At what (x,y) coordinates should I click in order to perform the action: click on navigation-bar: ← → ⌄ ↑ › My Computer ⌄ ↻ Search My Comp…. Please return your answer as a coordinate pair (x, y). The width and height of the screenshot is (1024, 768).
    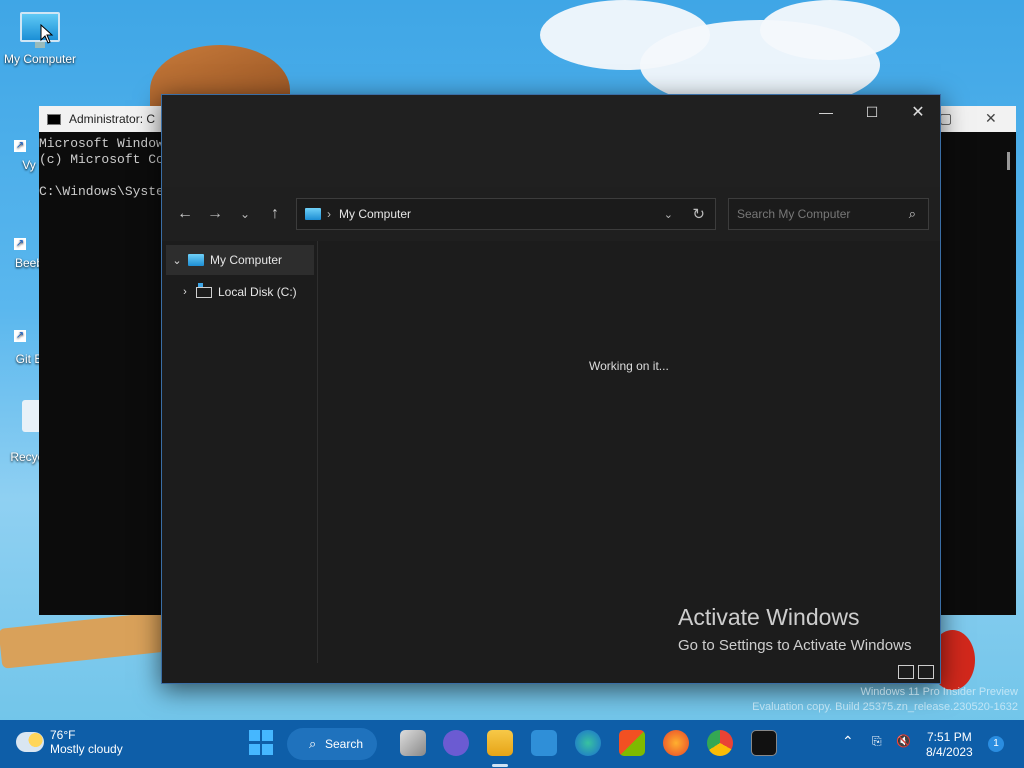
    Looking at the image, I should click on (551, 214).